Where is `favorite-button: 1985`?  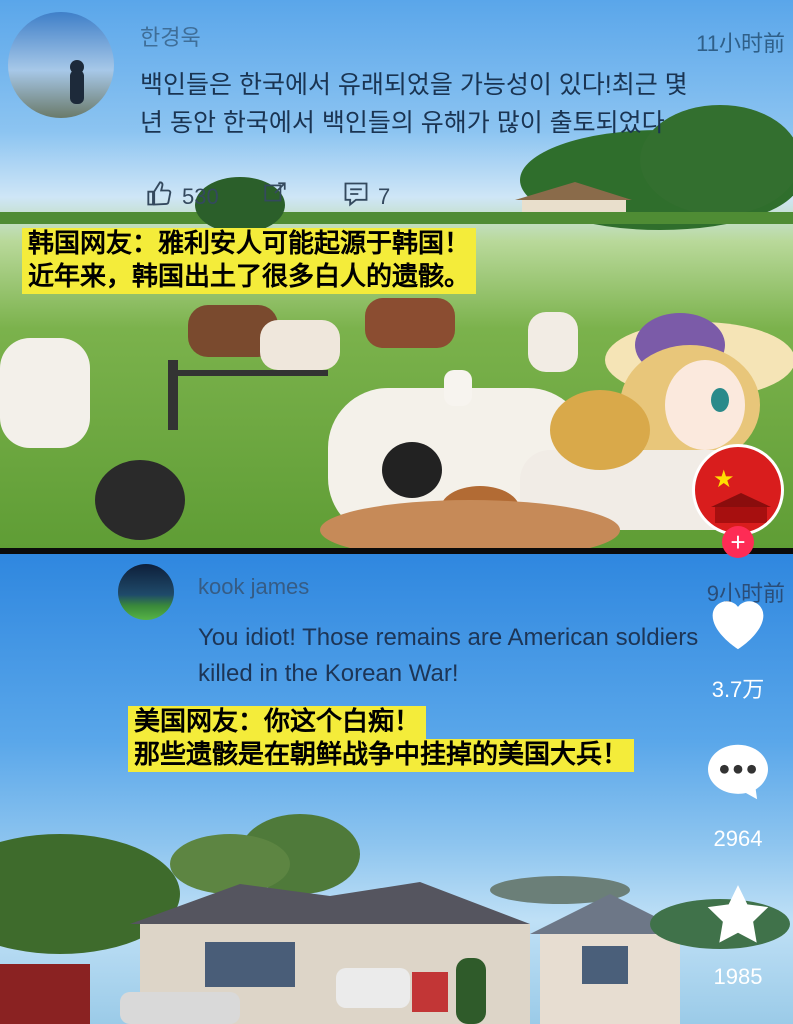
favorite-button: 1985 is located at coordinates (738, 936).